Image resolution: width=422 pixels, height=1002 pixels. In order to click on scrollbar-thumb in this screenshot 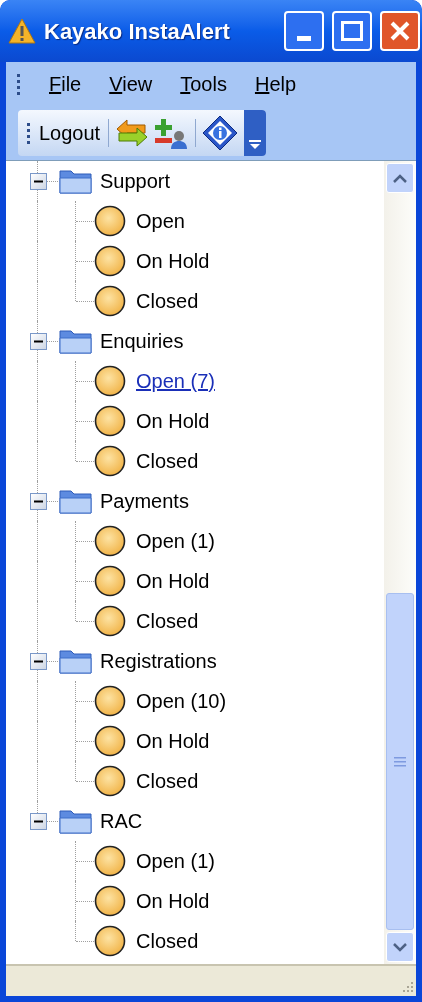, I will do `click(400, 761)`.